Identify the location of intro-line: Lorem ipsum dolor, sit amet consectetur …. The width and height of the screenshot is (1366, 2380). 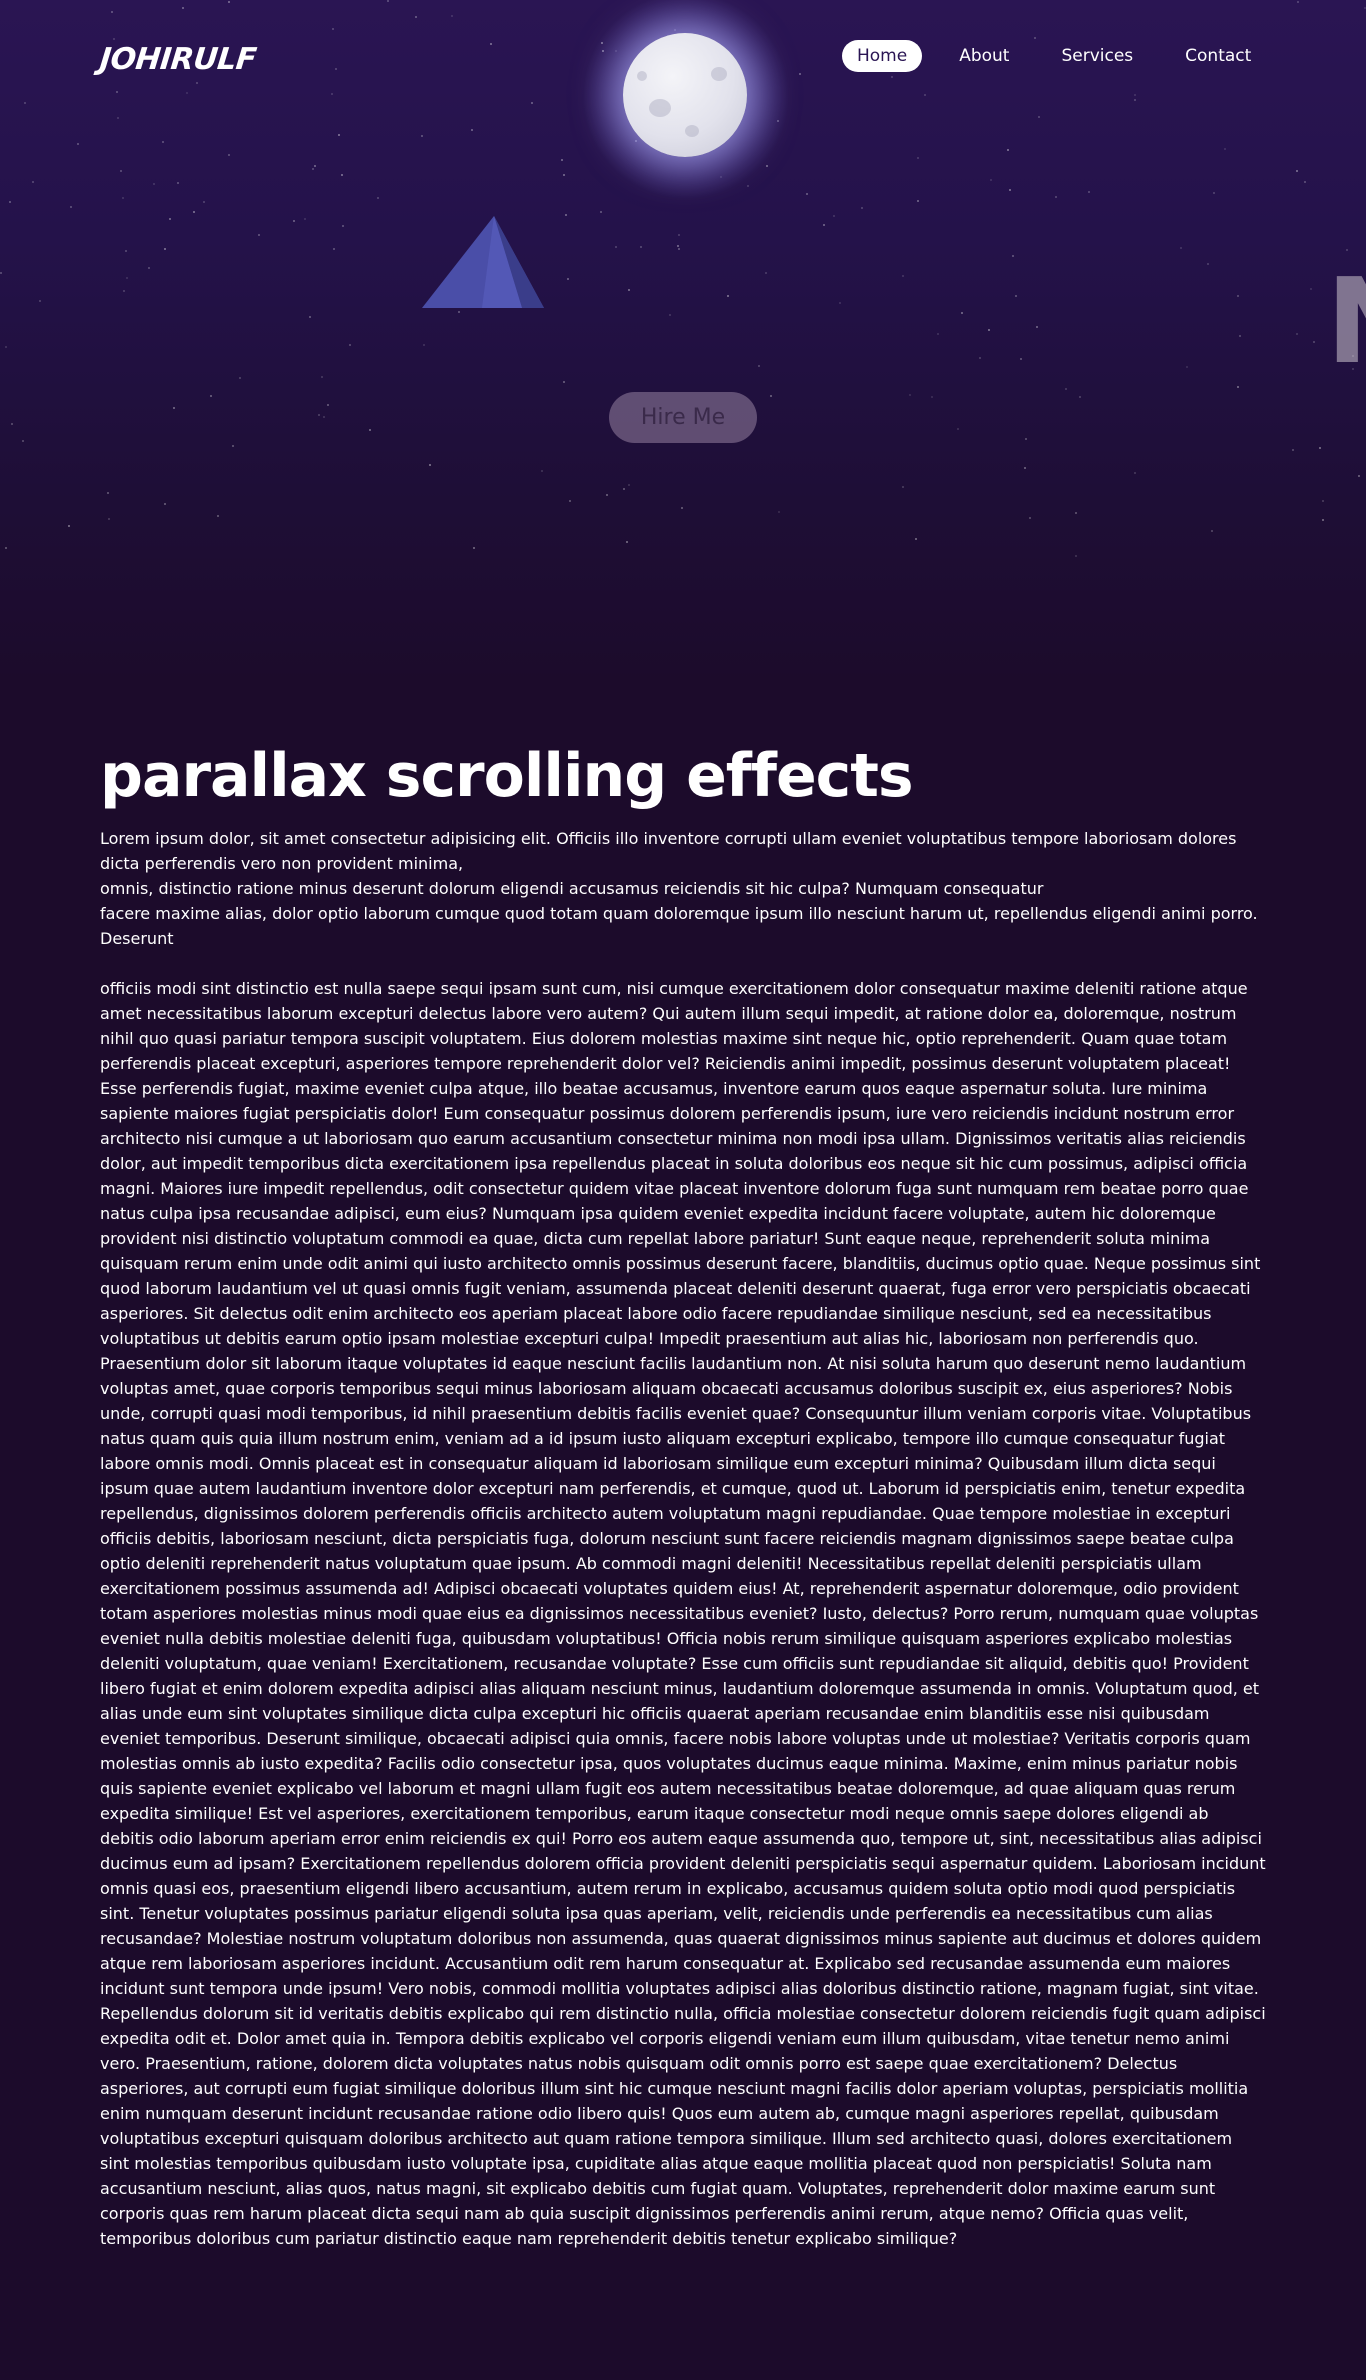
(668, 851).